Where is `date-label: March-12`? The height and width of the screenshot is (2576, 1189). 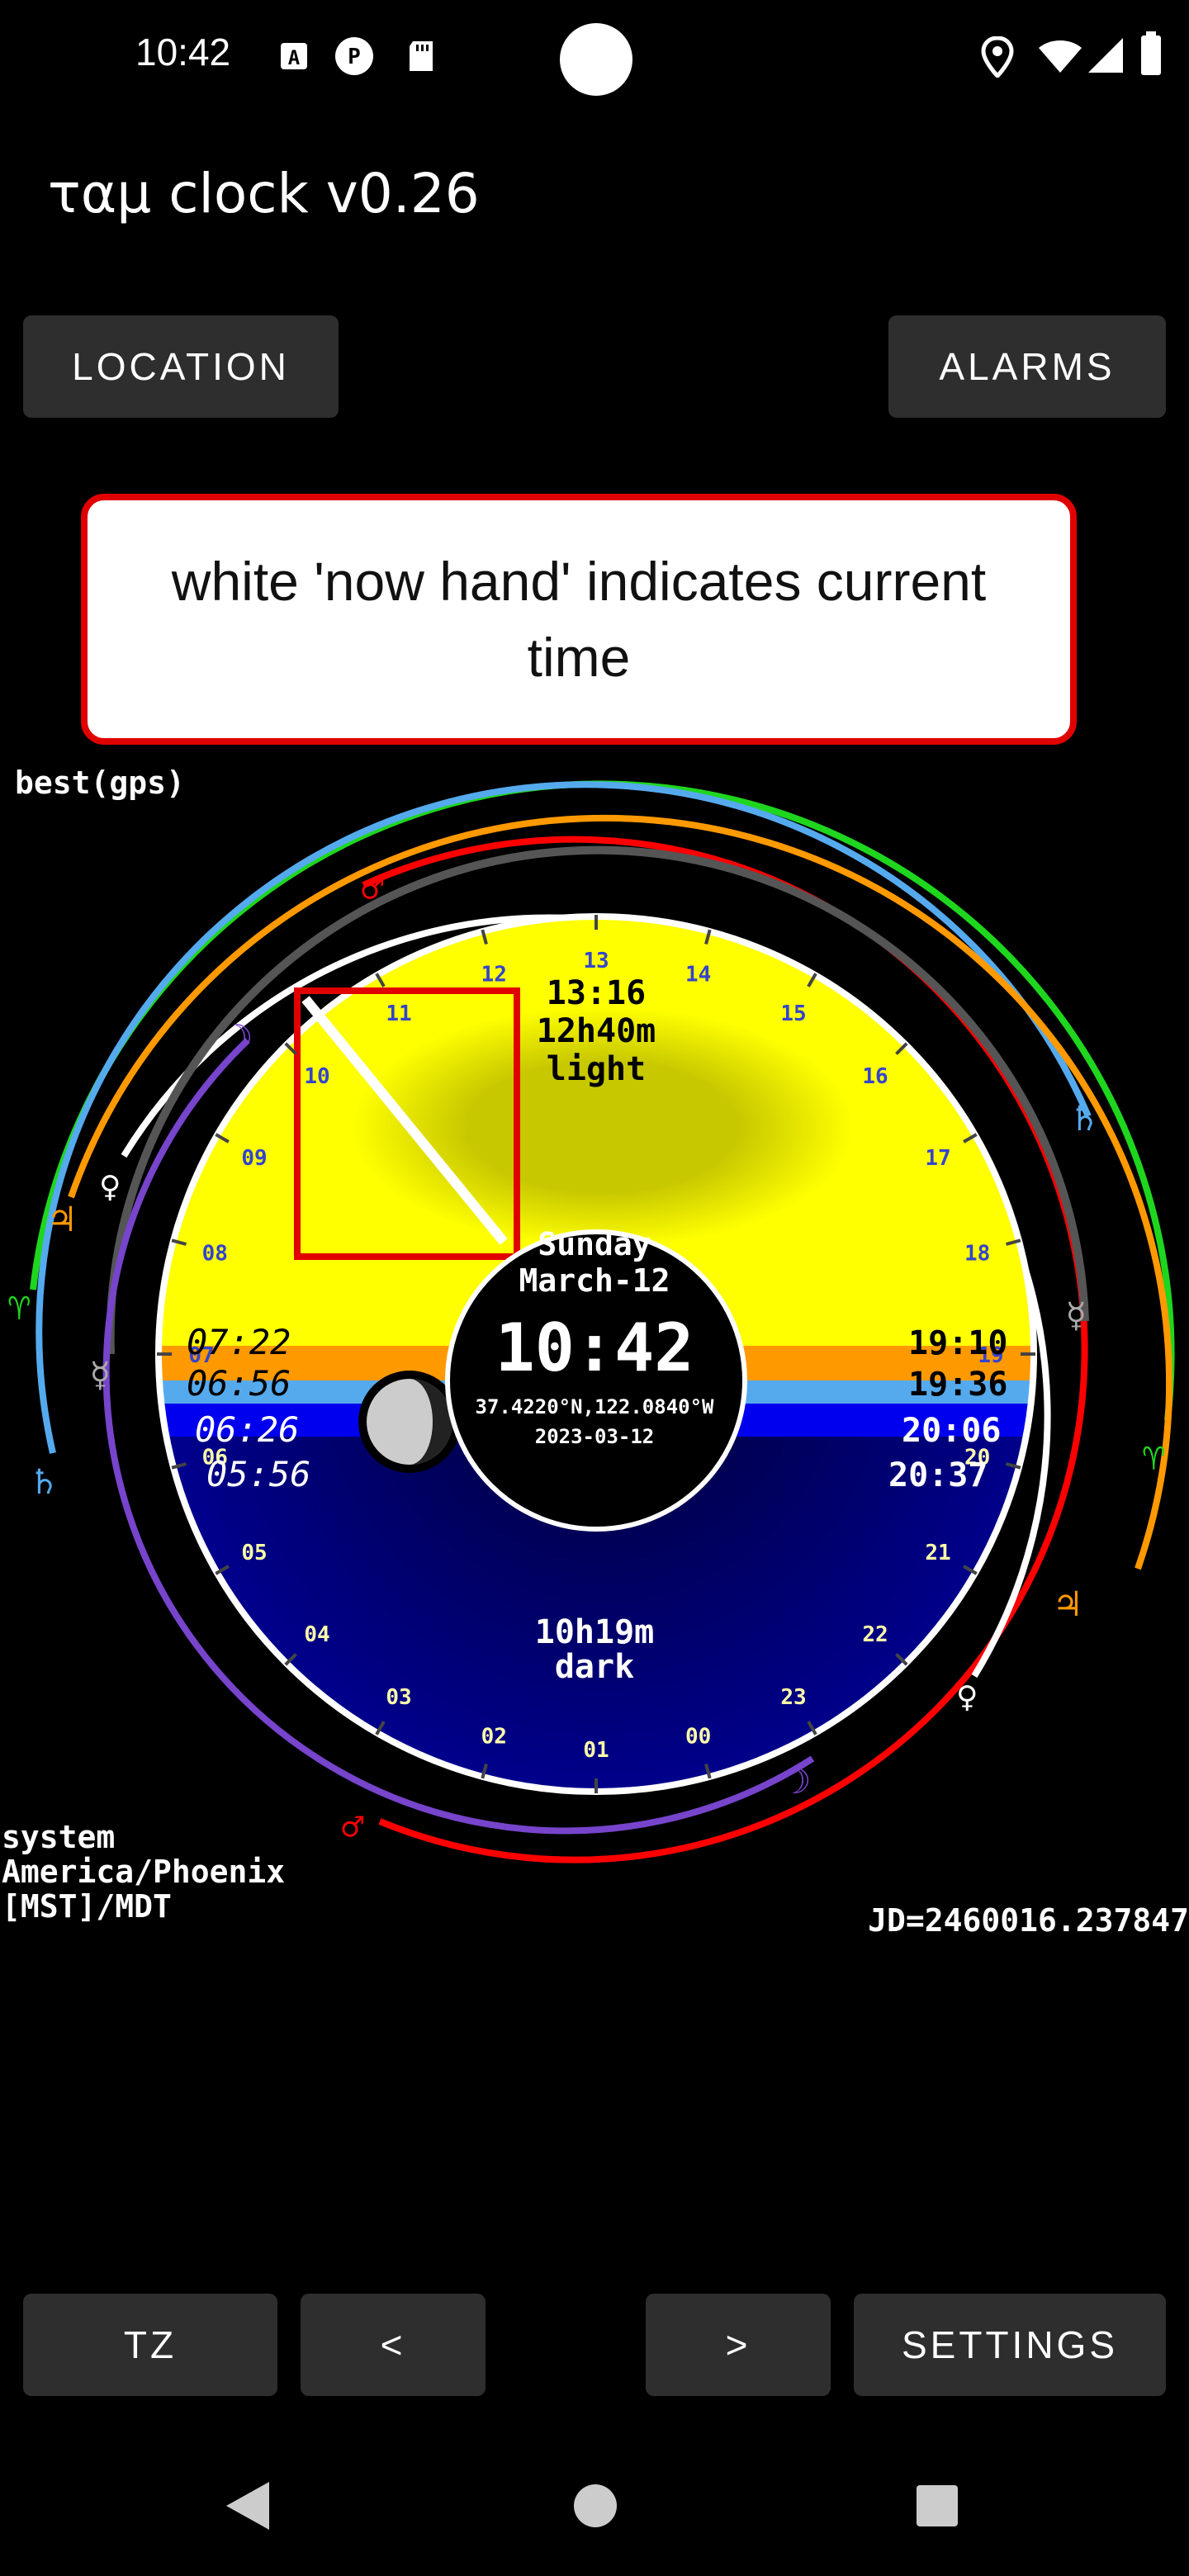 date-label: March-12 is located at coordinates (594, 1280).